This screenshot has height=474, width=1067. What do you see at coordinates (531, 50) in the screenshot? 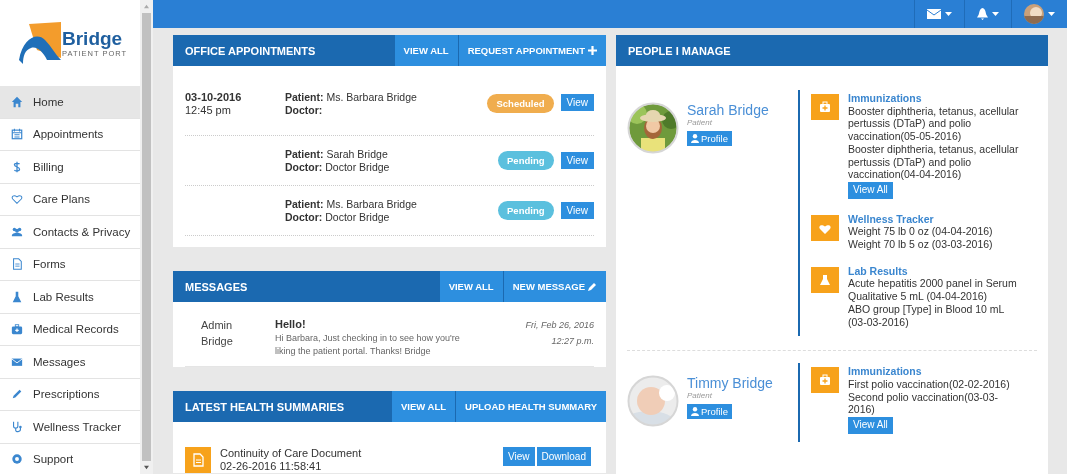
I see `request-appointment-button: REQUEST APPOINTMENT` at bounding box center [531, 50].